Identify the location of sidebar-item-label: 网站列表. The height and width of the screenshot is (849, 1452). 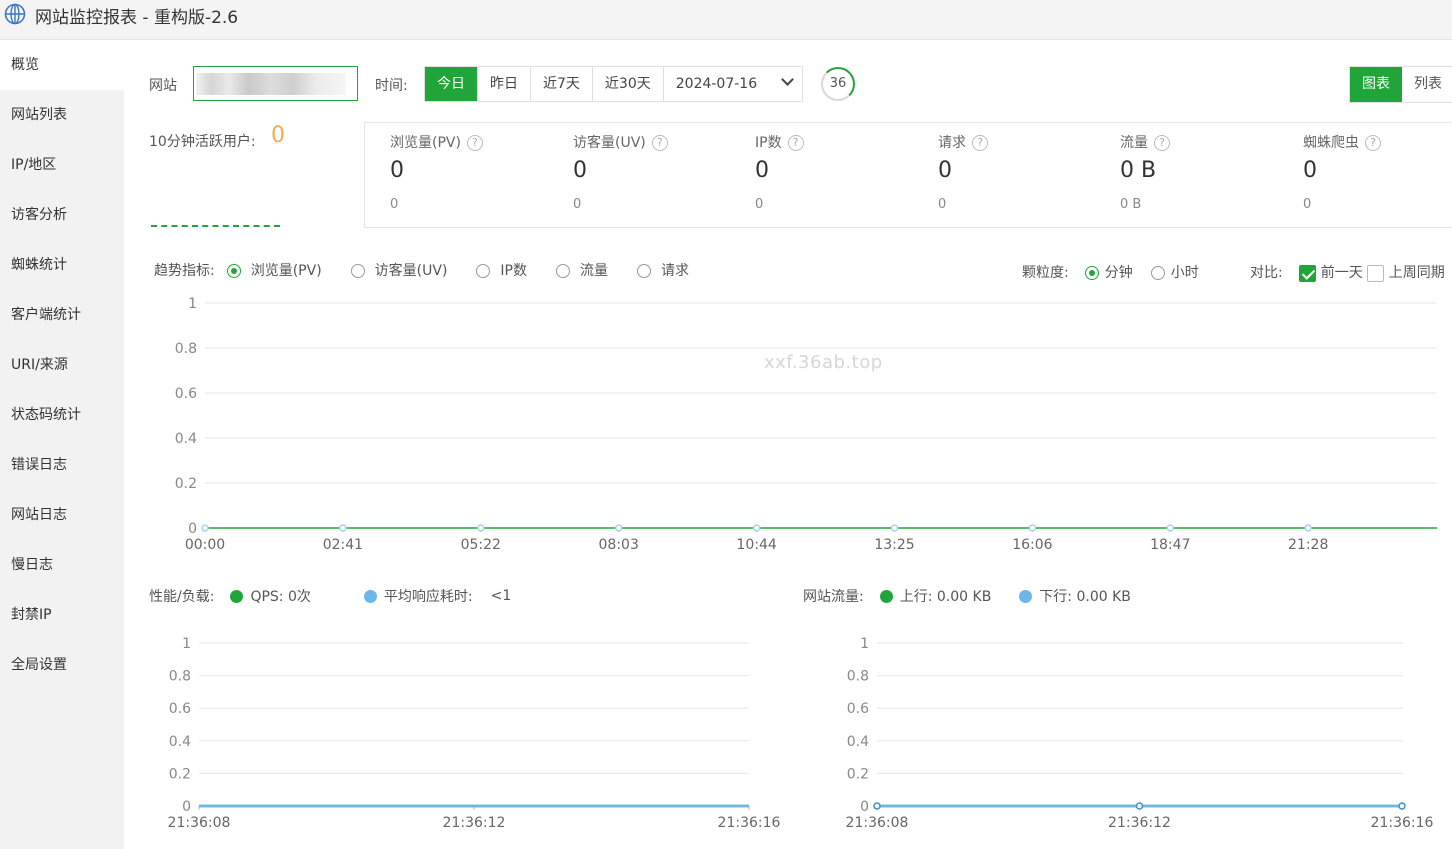
(39, 115).